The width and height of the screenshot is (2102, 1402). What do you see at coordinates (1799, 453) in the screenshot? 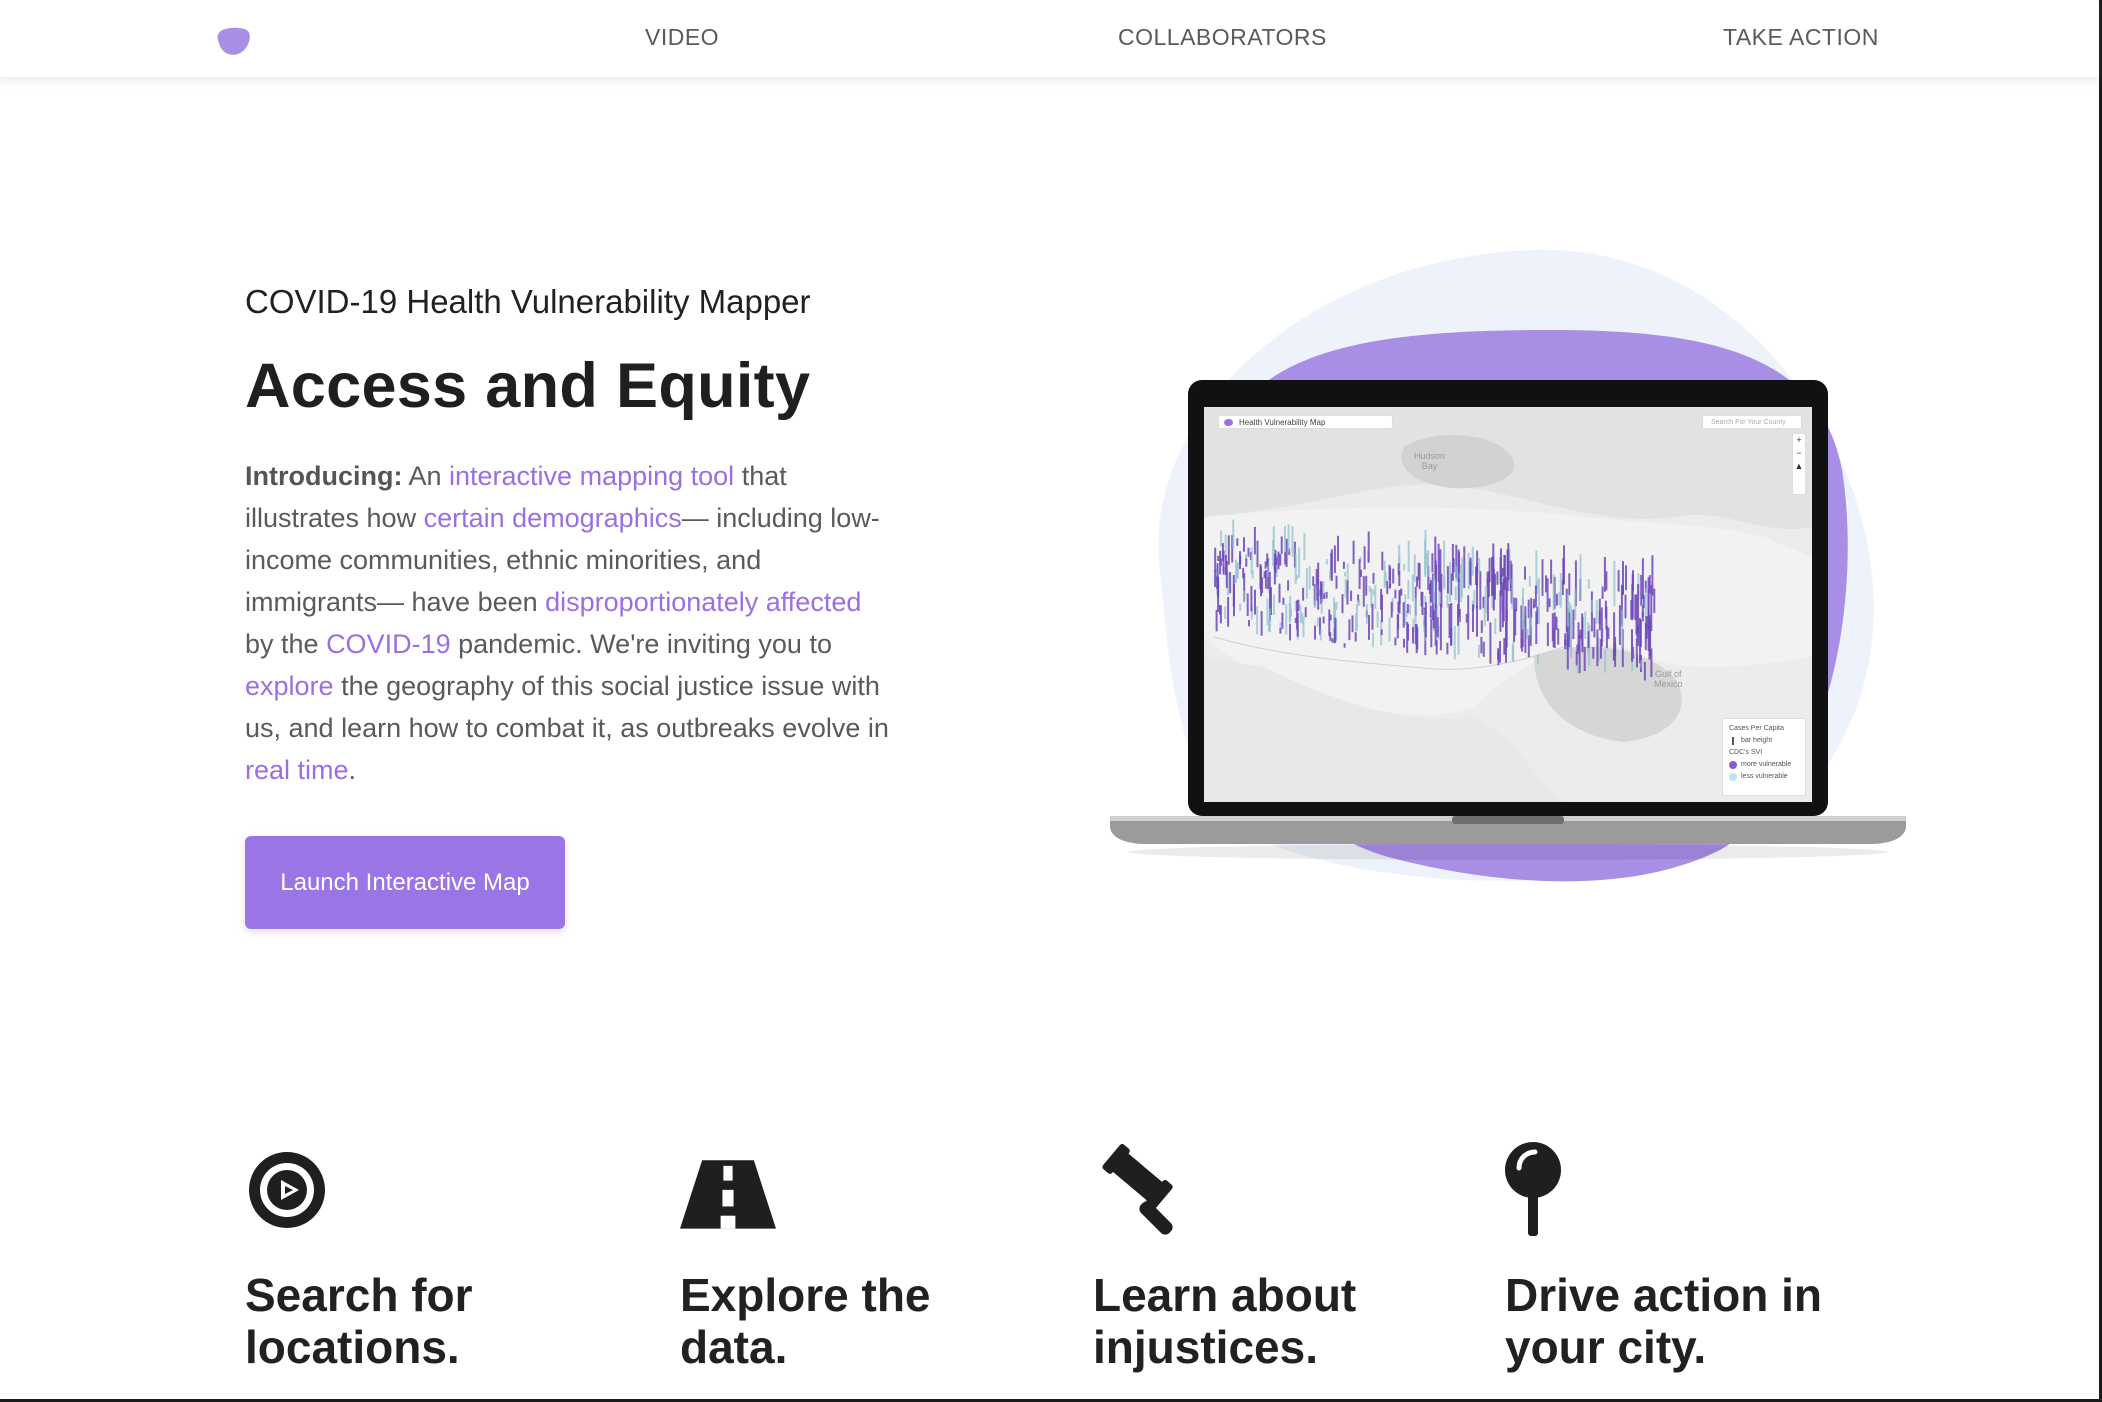
I see `zoom-out-button: −` at bounding box center [1799, 453].